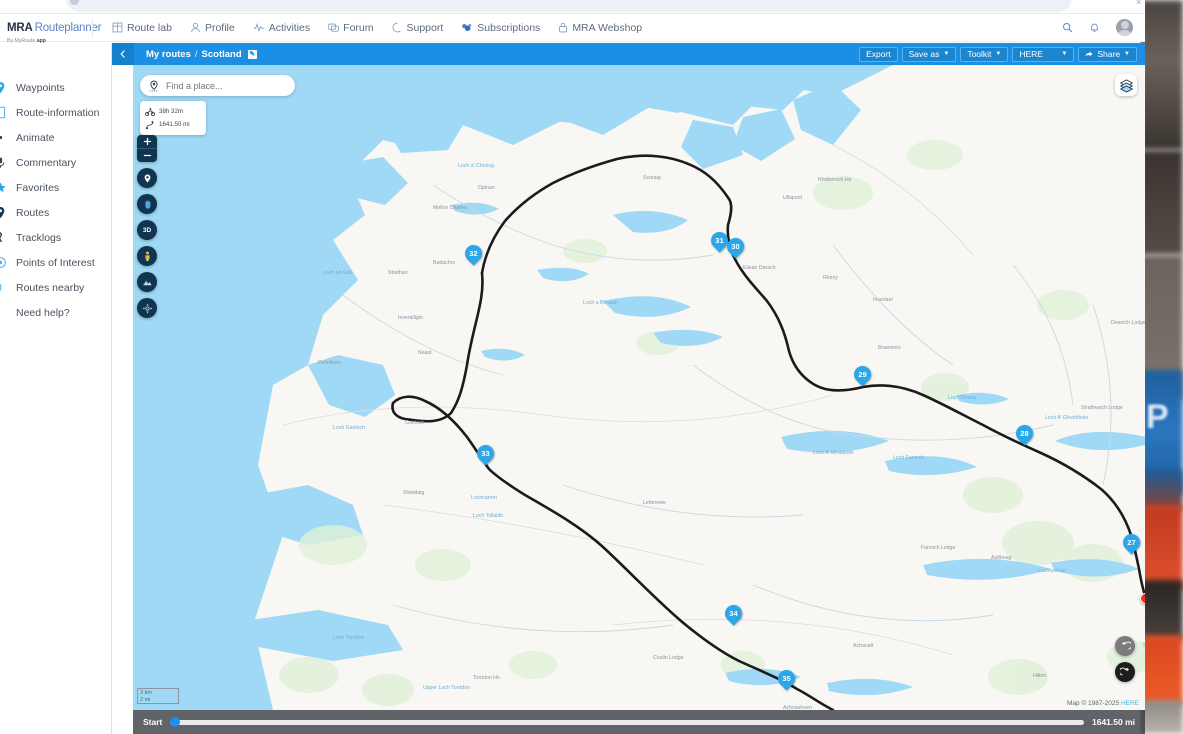  I want to click on waypoint-marker: 32, so click(473, 254).